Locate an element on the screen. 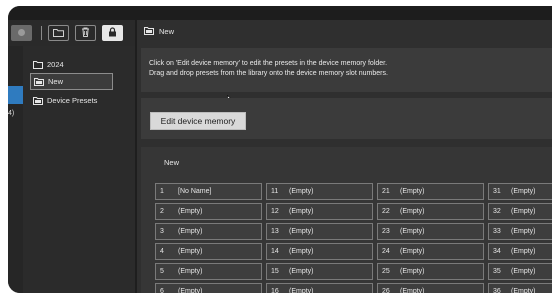 The width and height of the screenshot is (552, 293). memory-slot: 5 (Empty) is located at coordinates (208, 271).